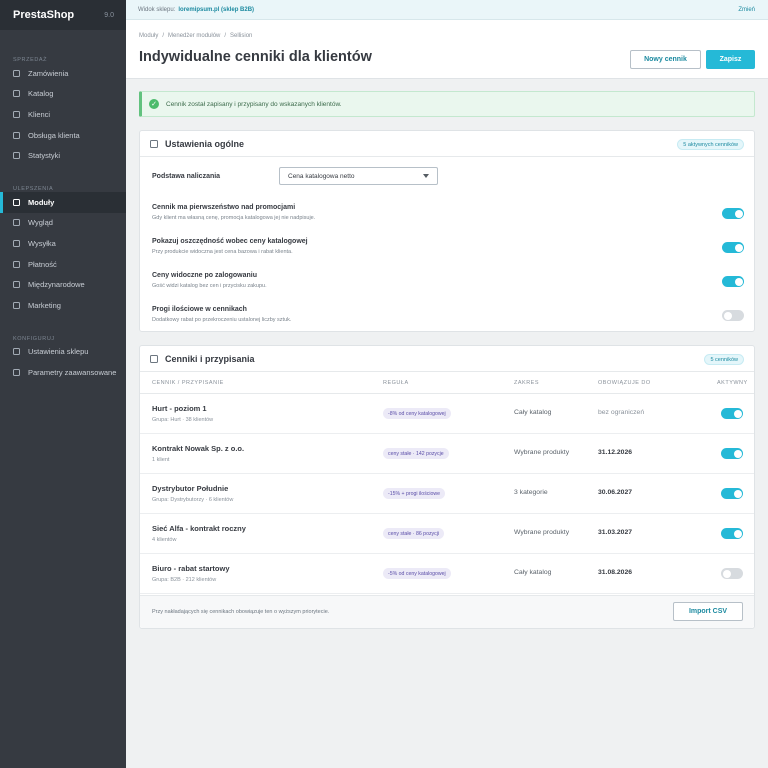 This screenshot has width=768, height=768. Describe the element at coordinates (183, 420) in the screenshot. I see `pricelist-assignment: Grupa: Hurt · 38 klientów` at that location.